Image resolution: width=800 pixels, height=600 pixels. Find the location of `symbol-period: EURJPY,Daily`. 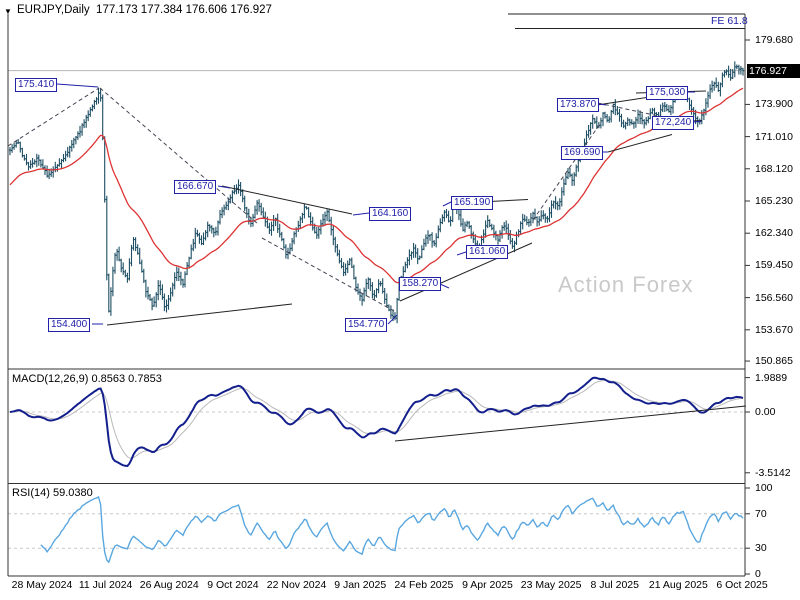

symbol-period: EURJPY,Daily is located at coordinates (53, 10).